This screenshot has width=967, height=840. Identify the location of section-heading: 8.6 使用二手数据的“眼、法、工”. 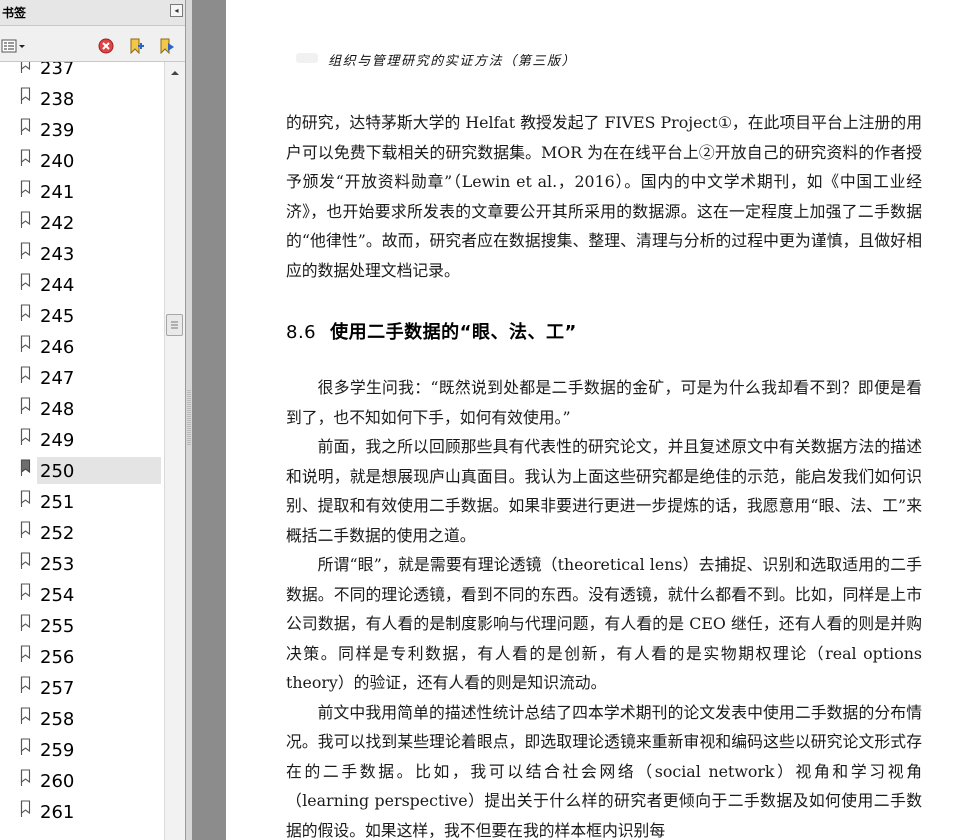
(431, 331).